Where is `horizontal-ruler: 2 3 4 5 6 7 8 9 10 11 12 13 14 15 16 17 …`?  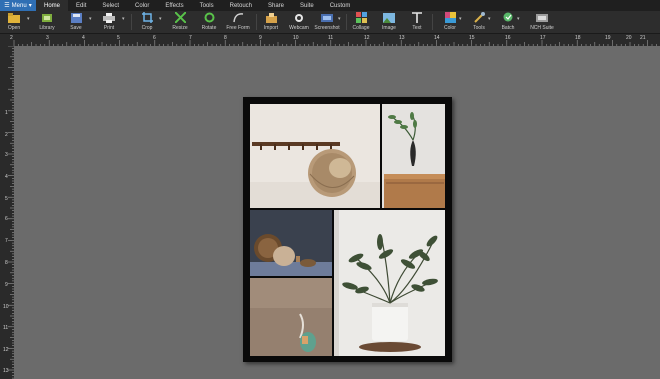
horizontal-ruler: 2 3 4 5 6 7 8 9 10 11 12 13 14 15 16 17 … is located at coordinates (330, 40).